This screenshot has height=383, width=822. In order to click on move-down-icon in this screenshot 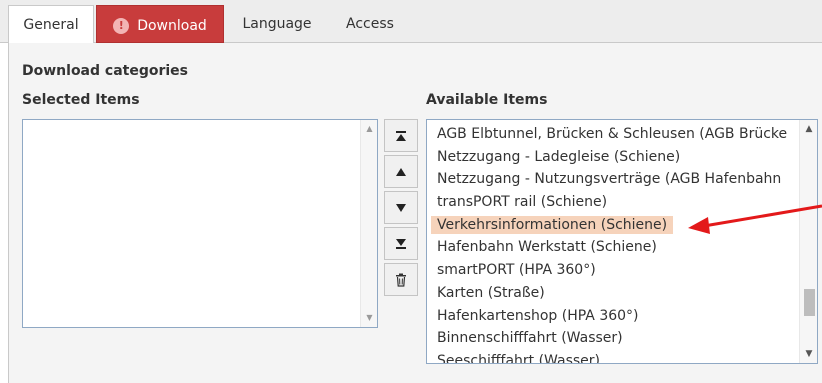, I will do `click(401, 207)`.